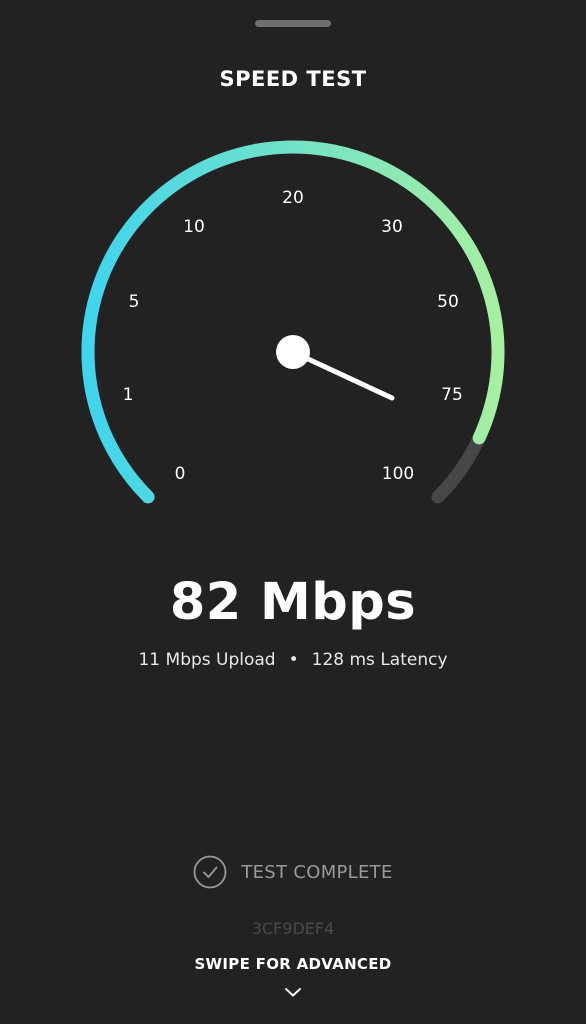 Image resolution: width=586 pixels, height=1024 pixels. Describe the element at coordinates (293, 352) in the screenshot. I see `gauge-needle-hub` at that location.